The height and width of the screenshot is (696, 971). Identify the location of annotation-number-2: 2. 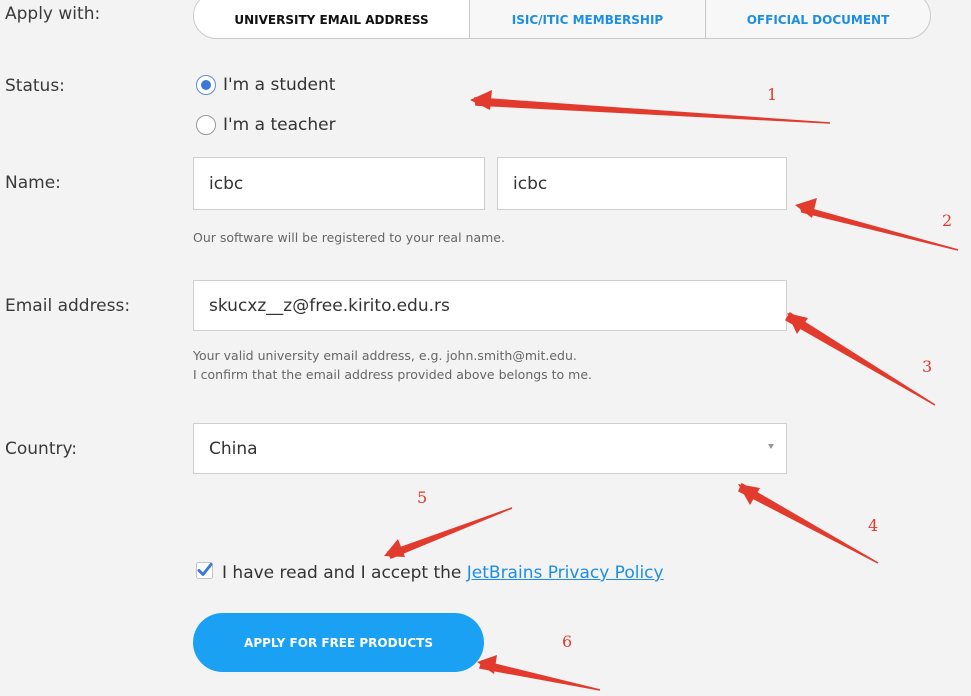
(947, 220).